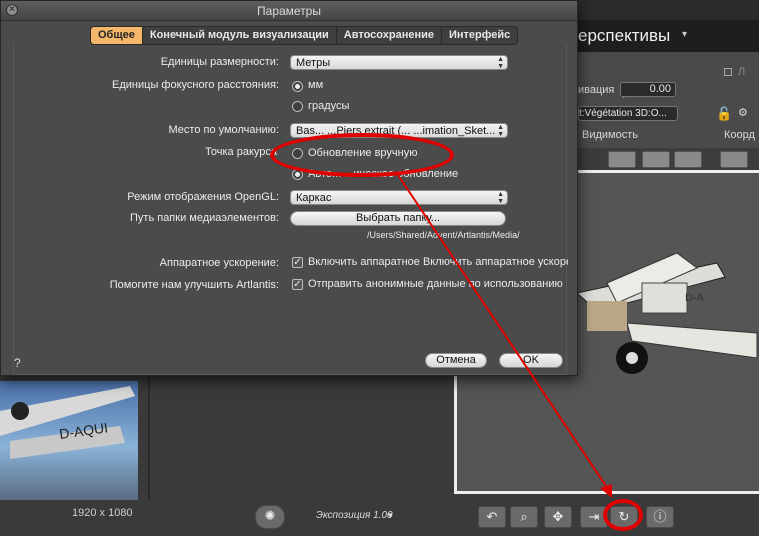 This screenshot has height=536, width=759. What do you see at coordinates (195, 85) in the screenshot?
I see `focal-units-label: Единицы фокусного расстояния:` at bounding box center [195, 85].